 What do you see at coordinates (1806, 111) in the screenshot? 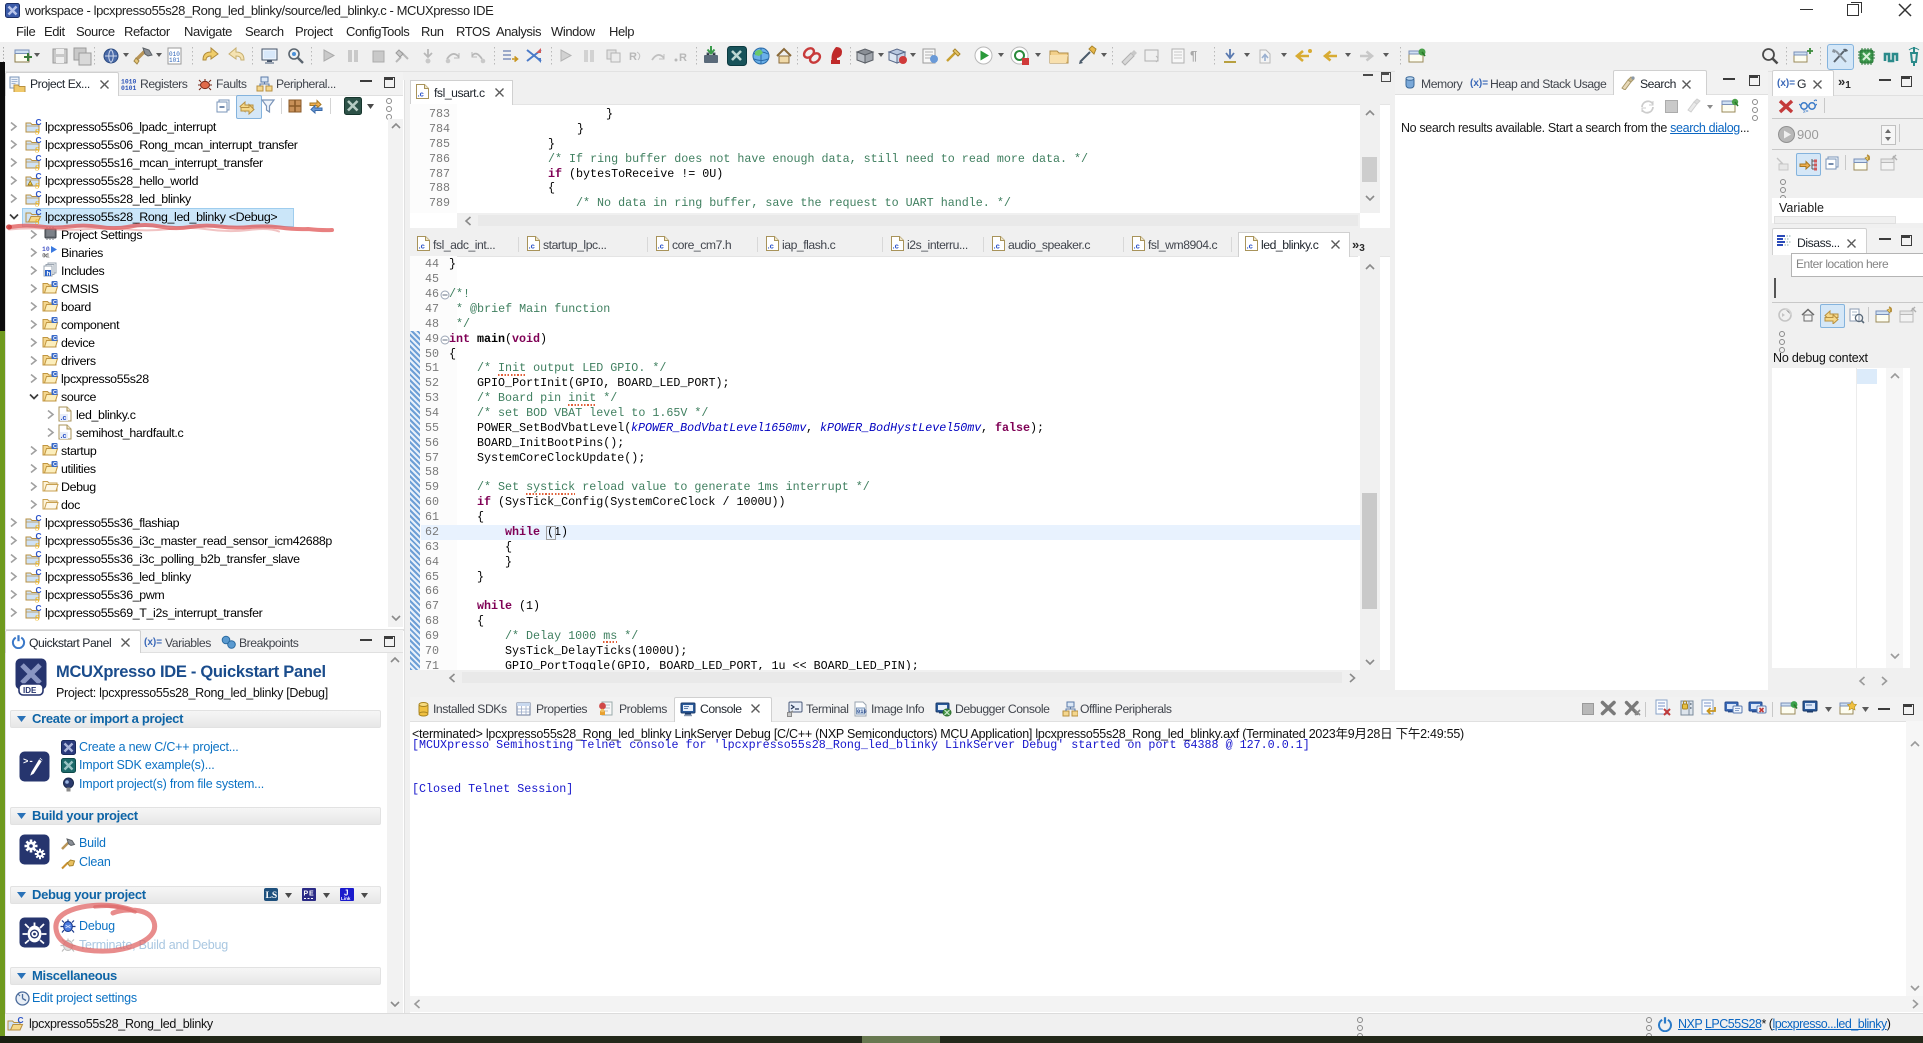
I see `svg-text: x=` at bounding box center [1806, 111].